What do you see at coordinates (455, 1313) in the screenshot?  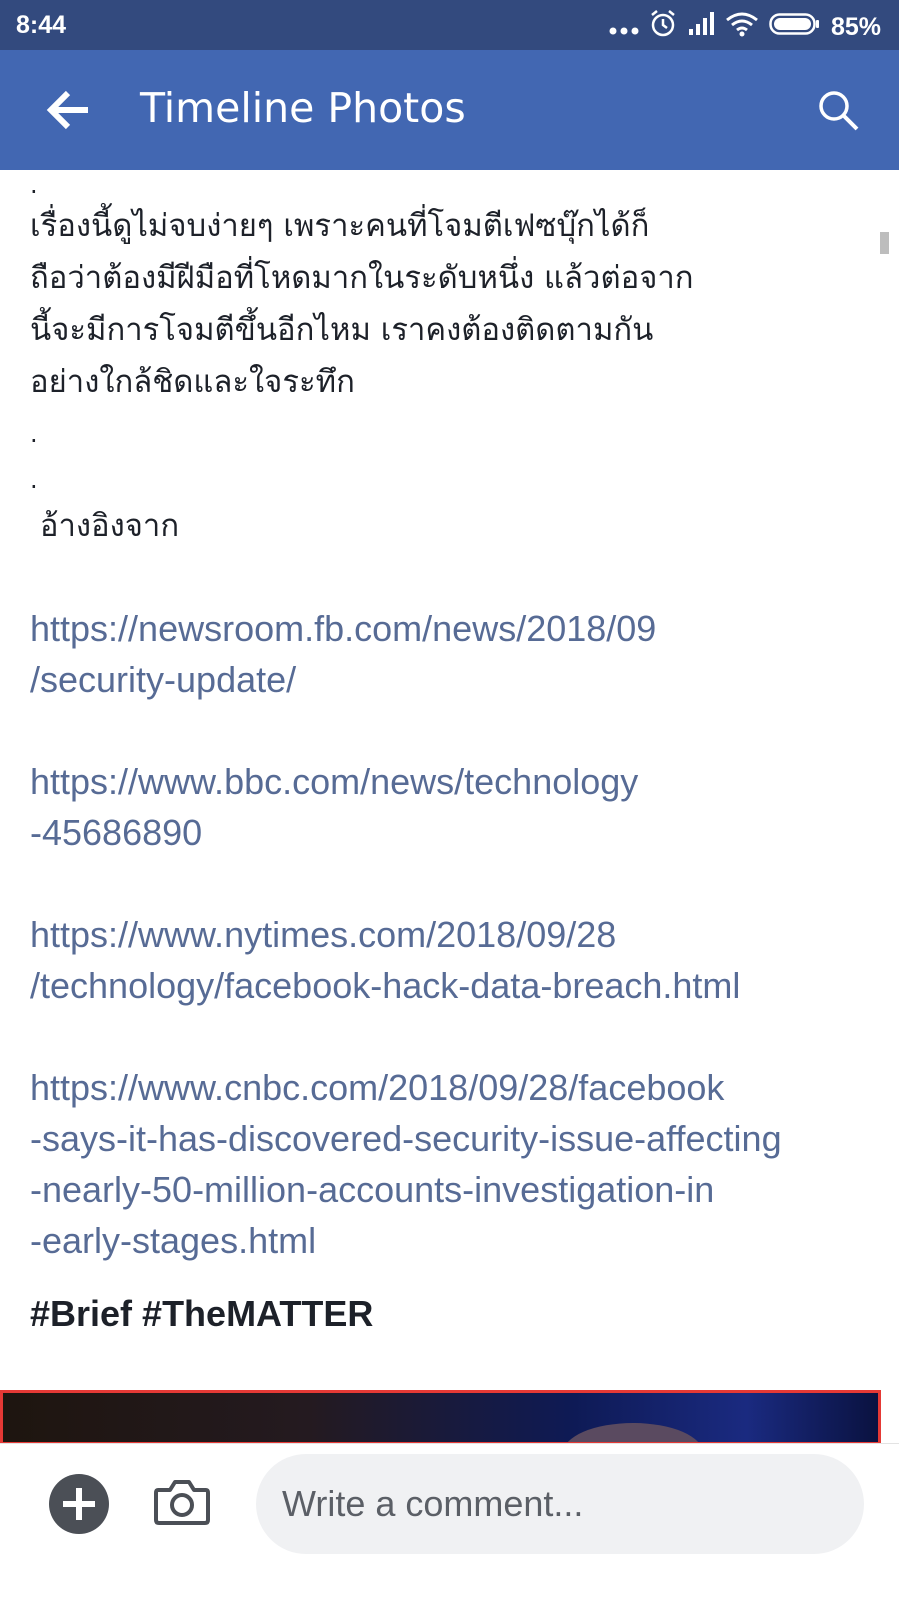 I see `post-hashtags: #Brief #TheMATTER` at bounding box center [455, 1313].